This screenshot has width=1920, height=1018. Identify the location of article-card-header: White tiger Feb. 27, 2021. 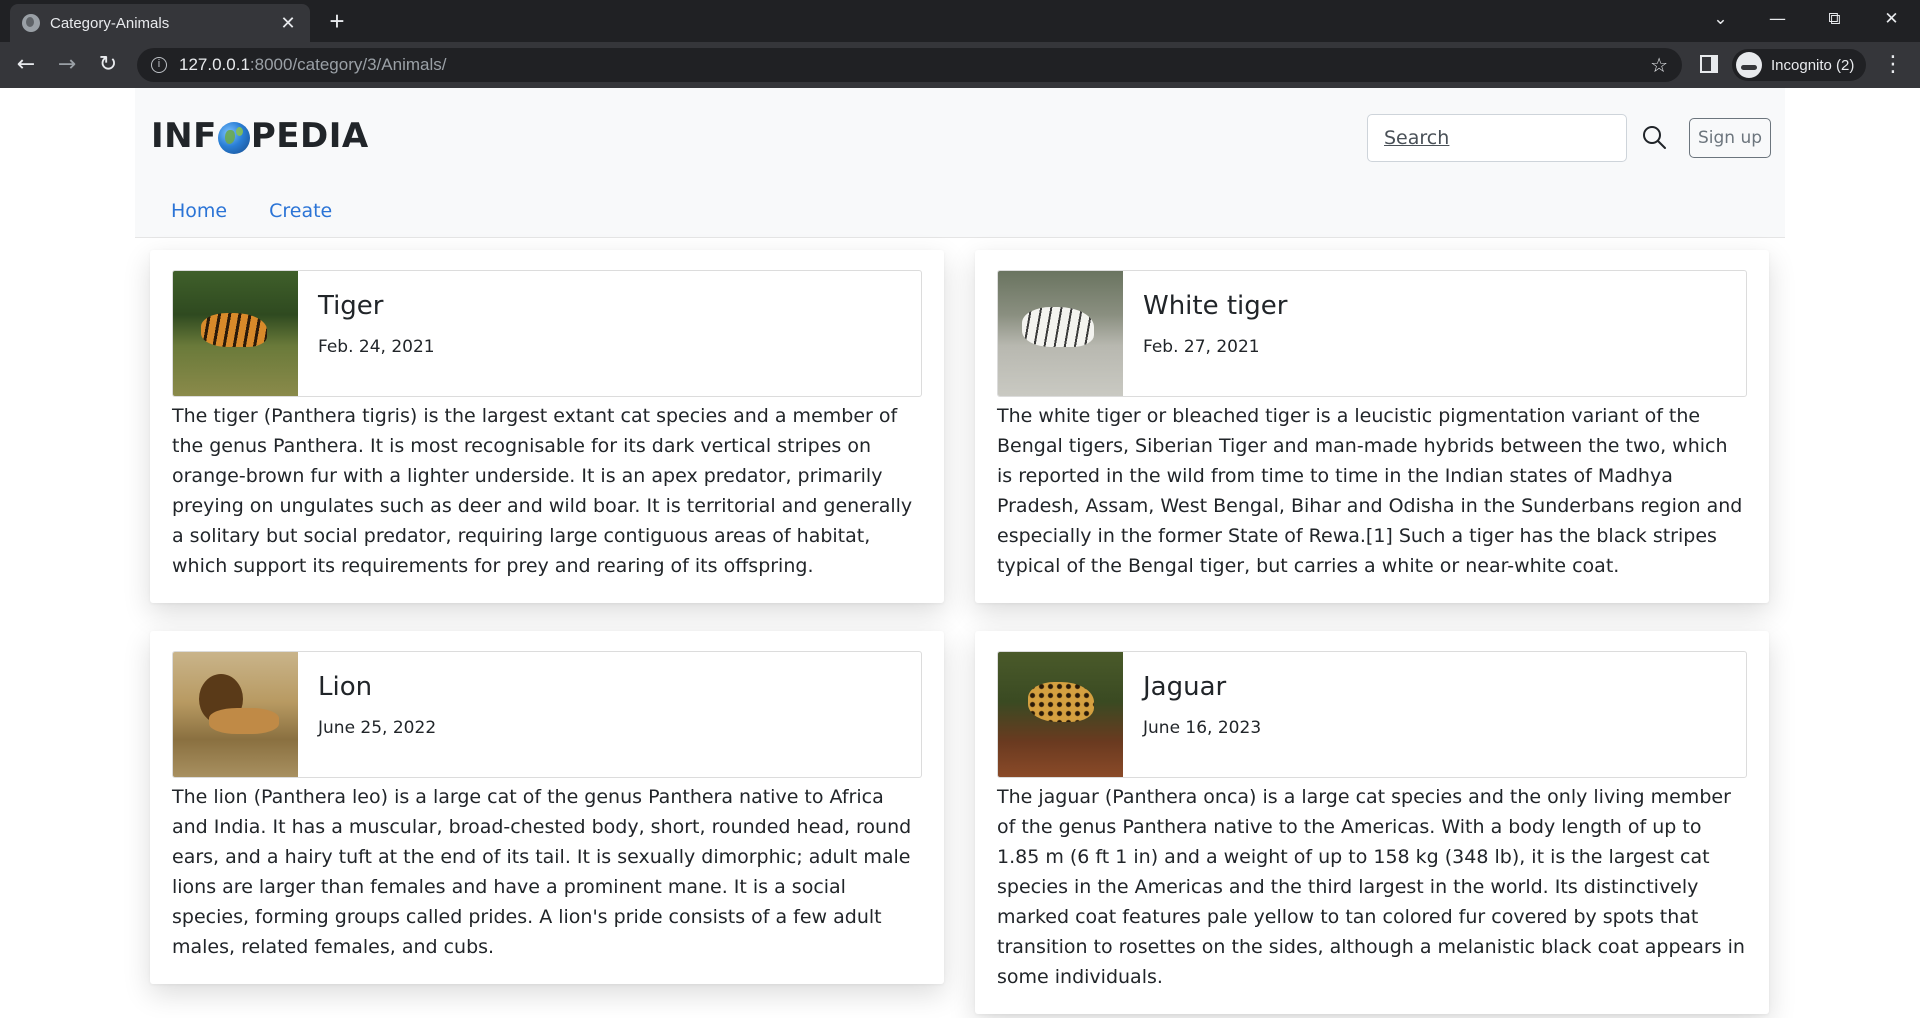
(1372, 333).